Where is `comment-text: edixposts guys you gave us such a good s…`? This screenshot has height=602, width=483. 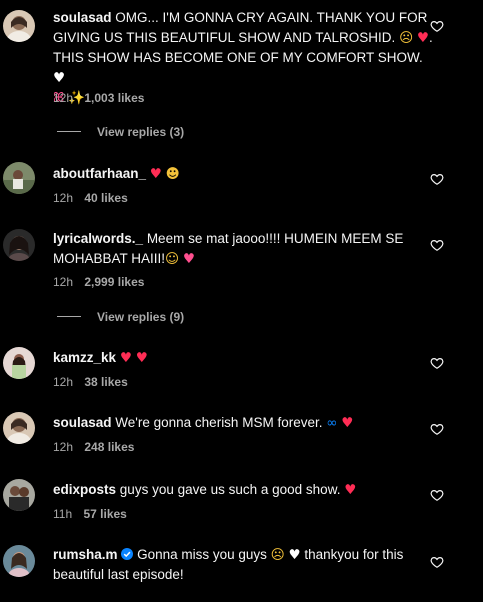 comment-text: edixposts guys you gave us such a good s… is located at coordinates (243, 490).